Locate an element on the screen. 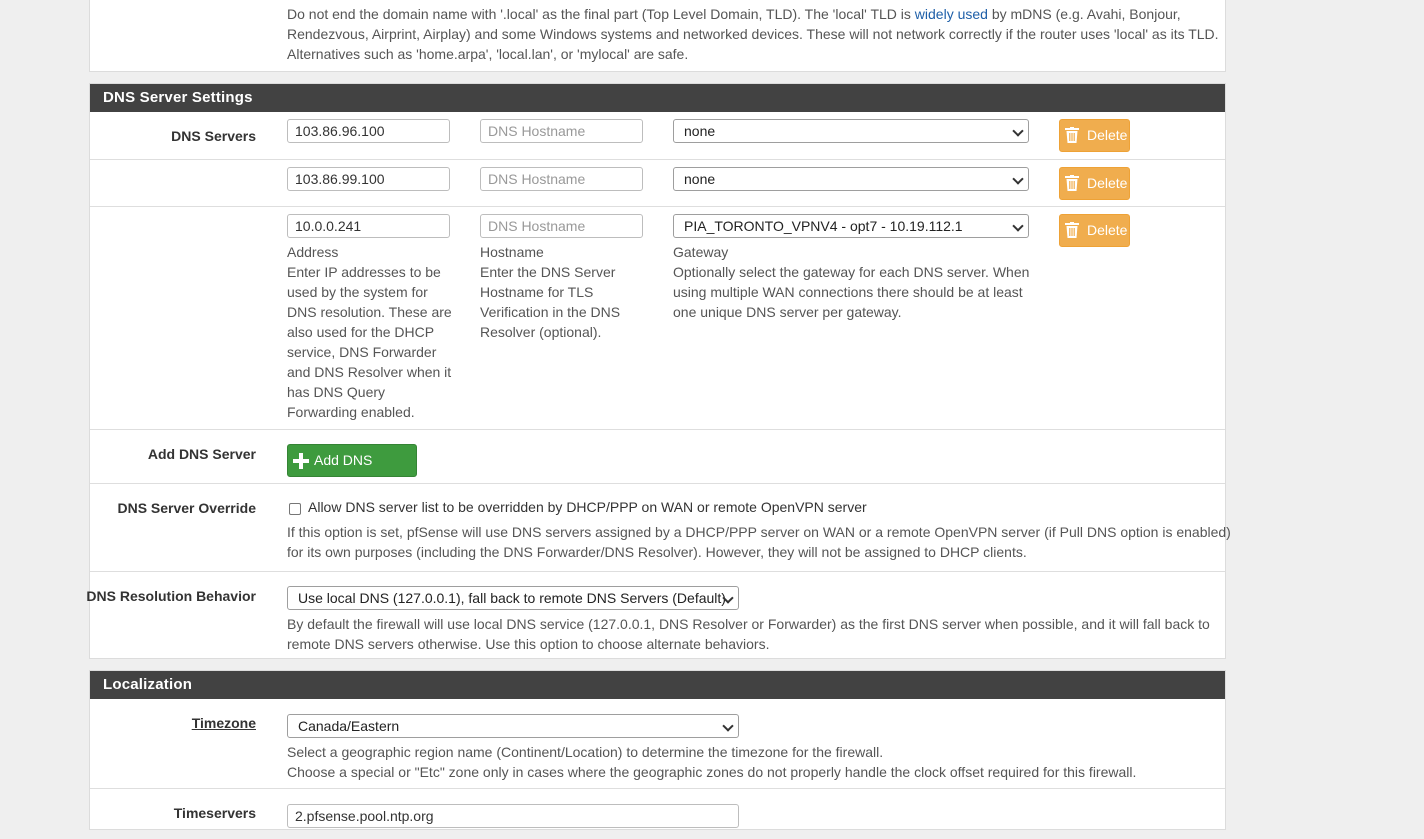 This screenshot has height=839, width=1424. dns-override-checkbox is located at coordinates (295, 509).